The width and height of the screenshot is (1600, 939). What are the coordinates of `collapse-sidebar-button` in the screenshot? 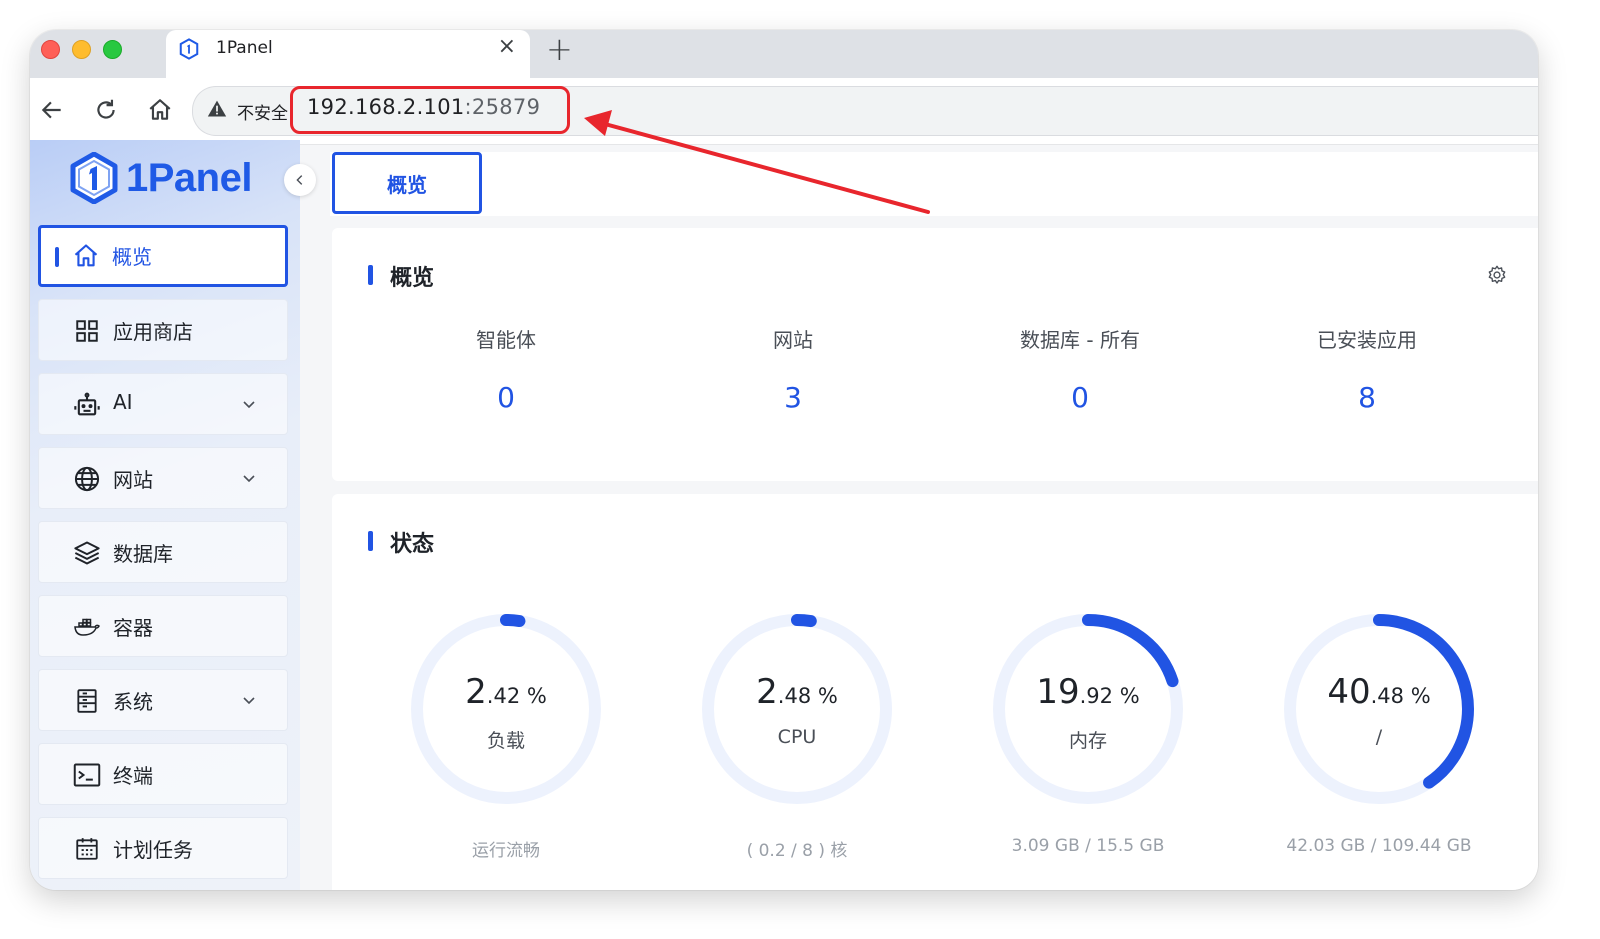 It's located at (300, 180).